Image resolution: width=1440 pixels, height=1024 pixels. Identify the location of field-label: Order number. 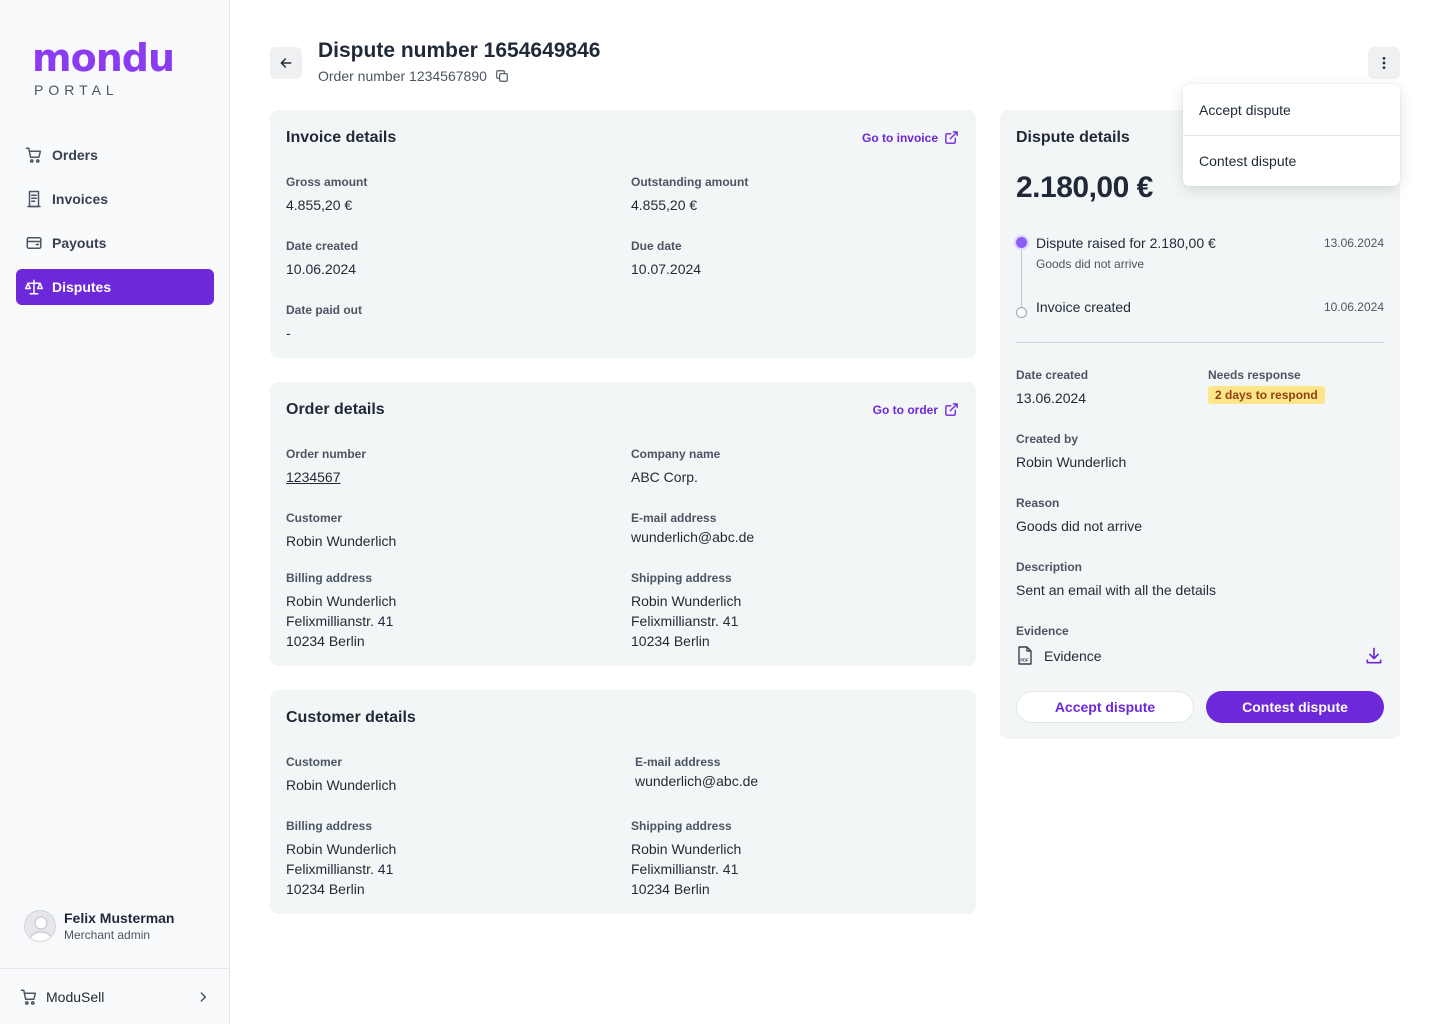
(326, 454).